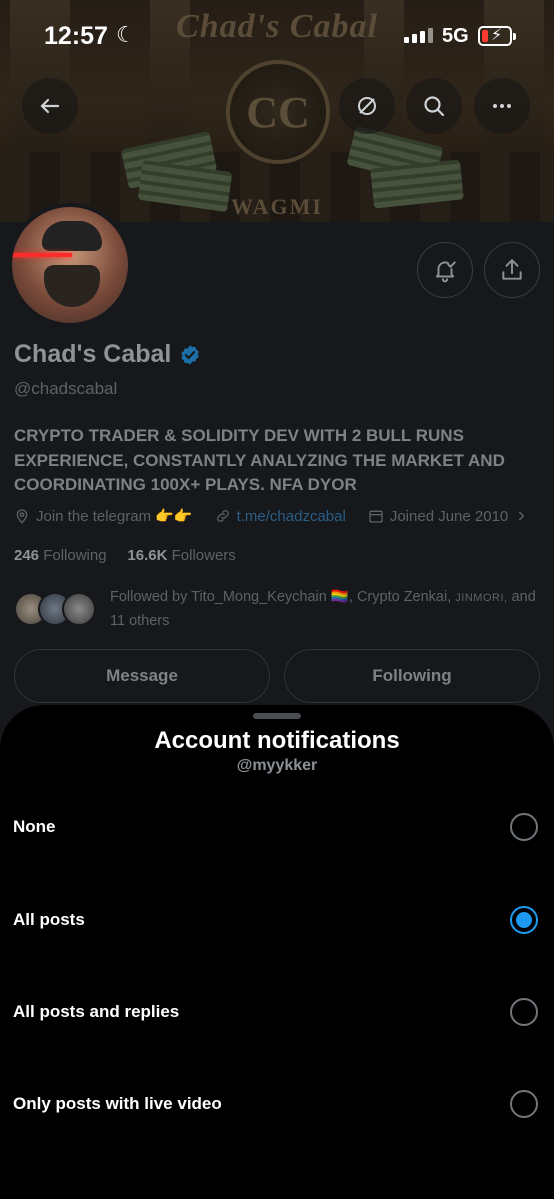  Describe the element at coordinates (412, 676) in the screenshot. I see `following-button: Following` at that location.